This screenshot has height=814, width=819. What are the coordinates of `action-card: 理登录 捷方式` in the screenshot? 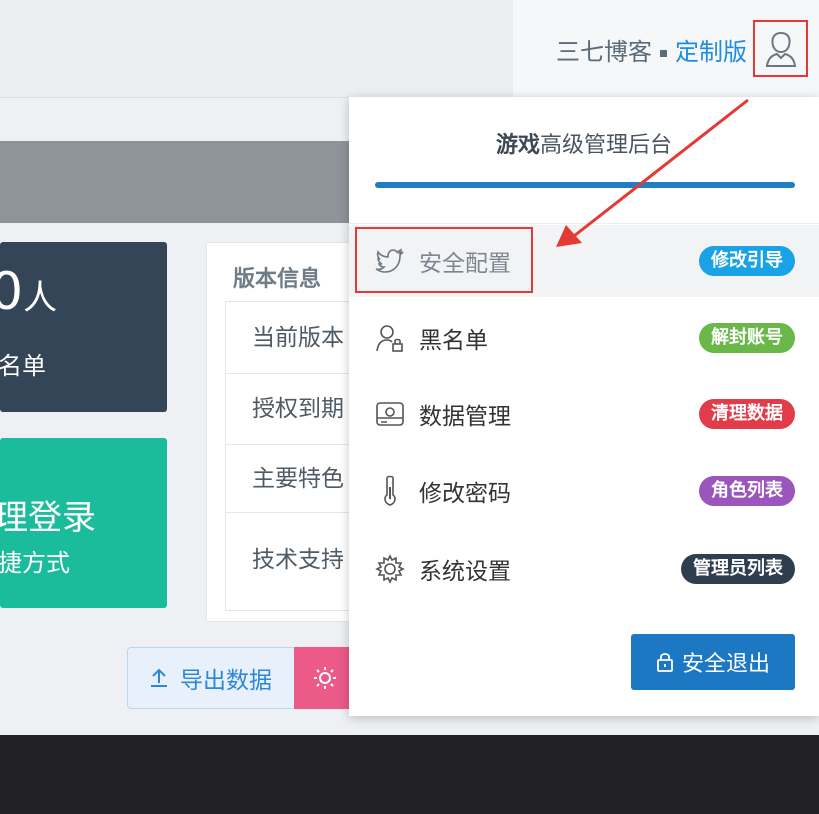 It's located at (83, 523).